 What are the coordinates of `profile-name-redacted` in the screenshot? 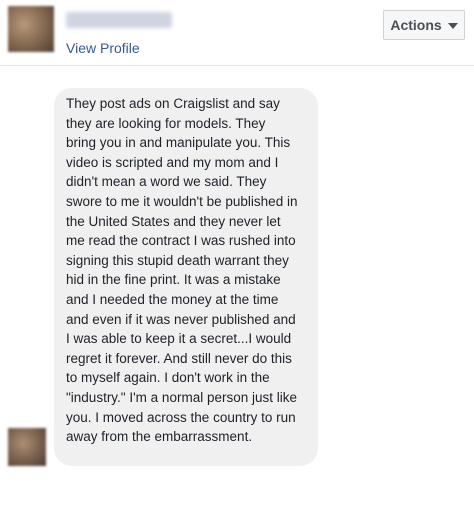 It's located at (119, 20).